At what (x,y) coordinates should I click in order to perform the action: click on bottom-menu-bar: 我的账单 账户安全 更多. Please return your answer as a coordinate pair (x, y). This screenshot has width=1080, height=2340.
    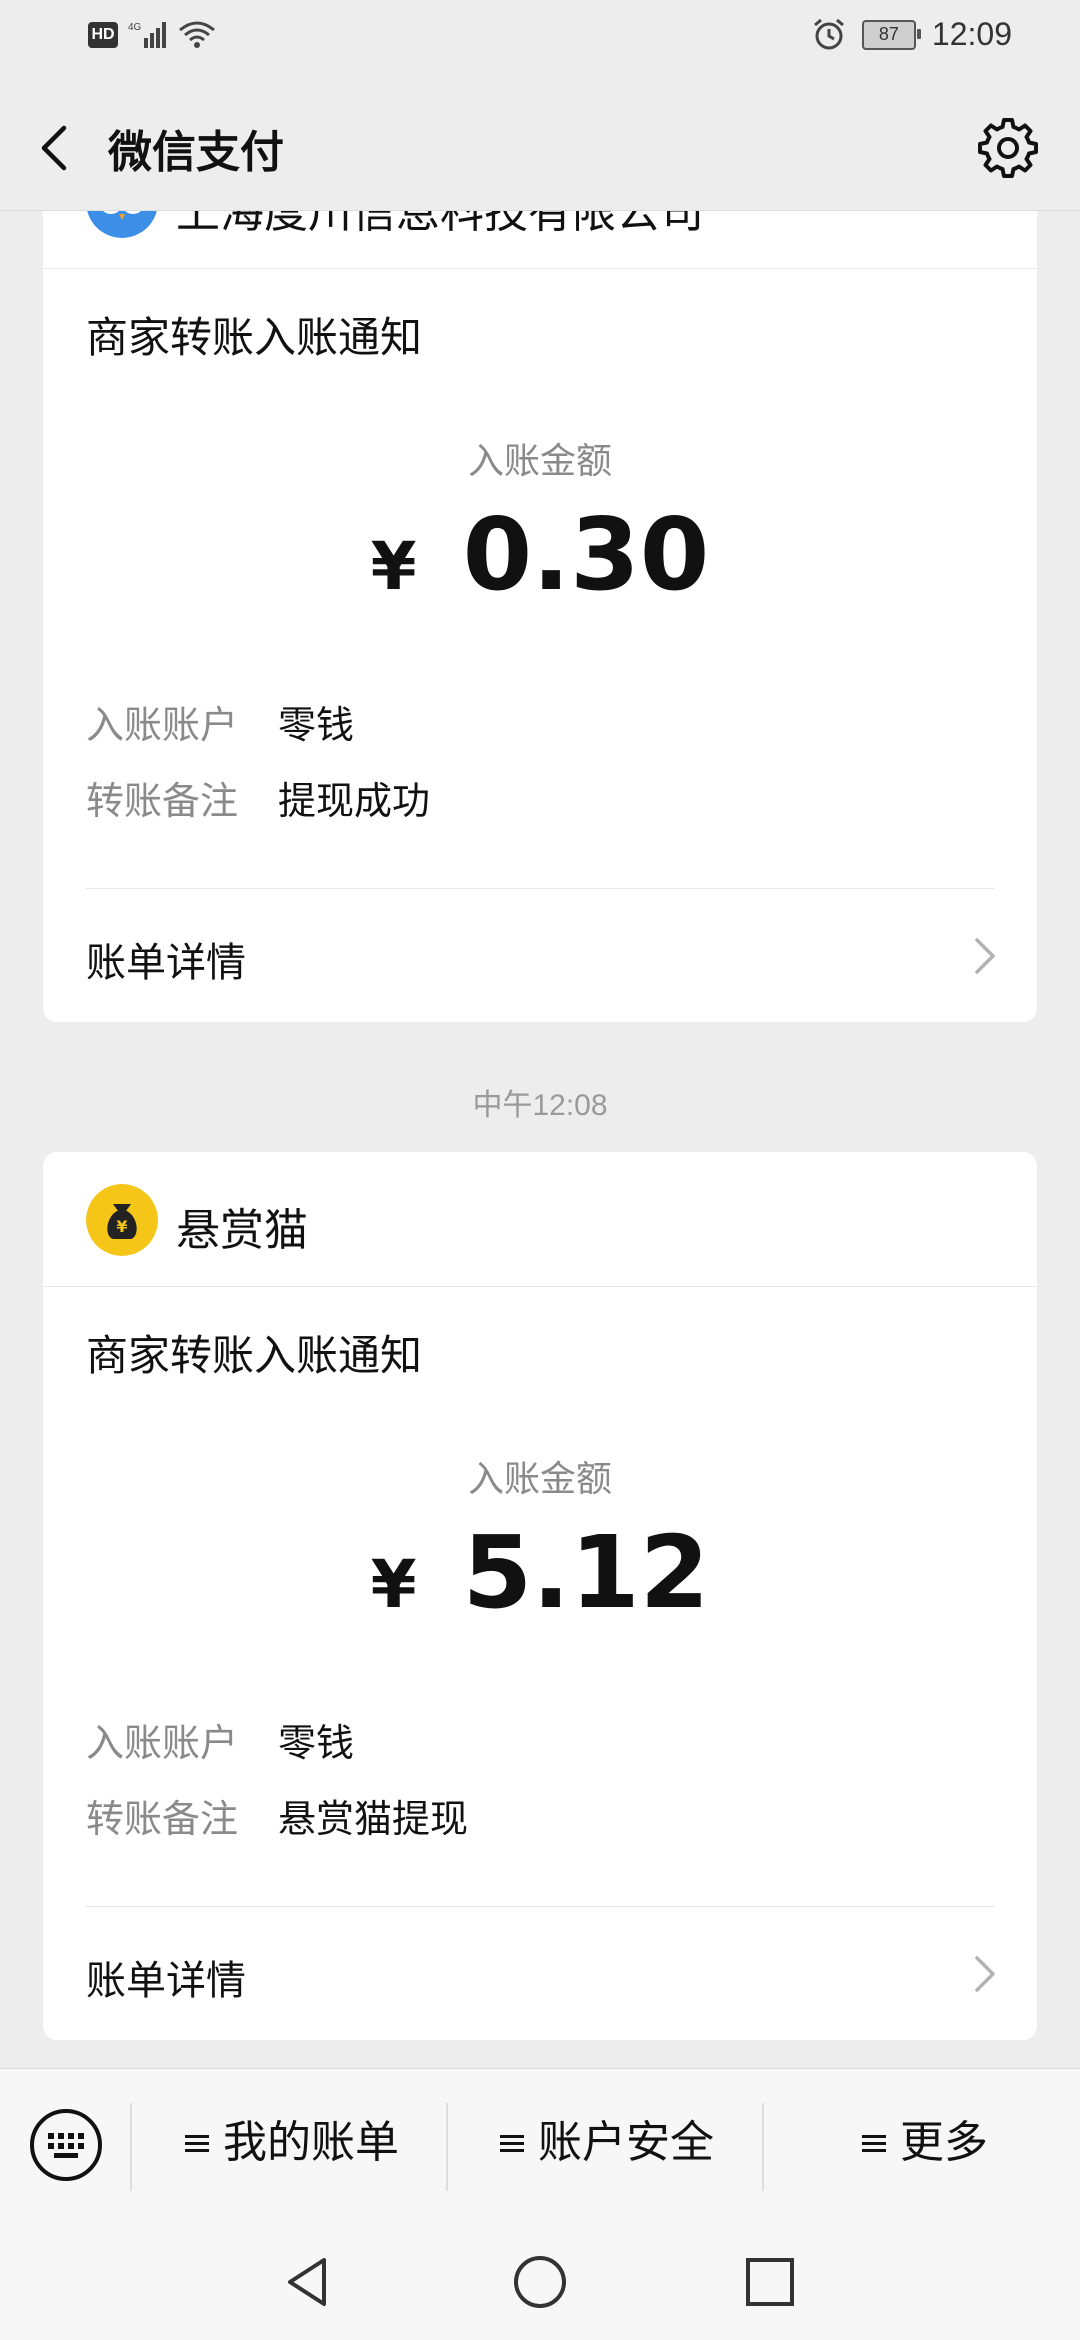
    Looking at the image, I should click on (540, 2145).